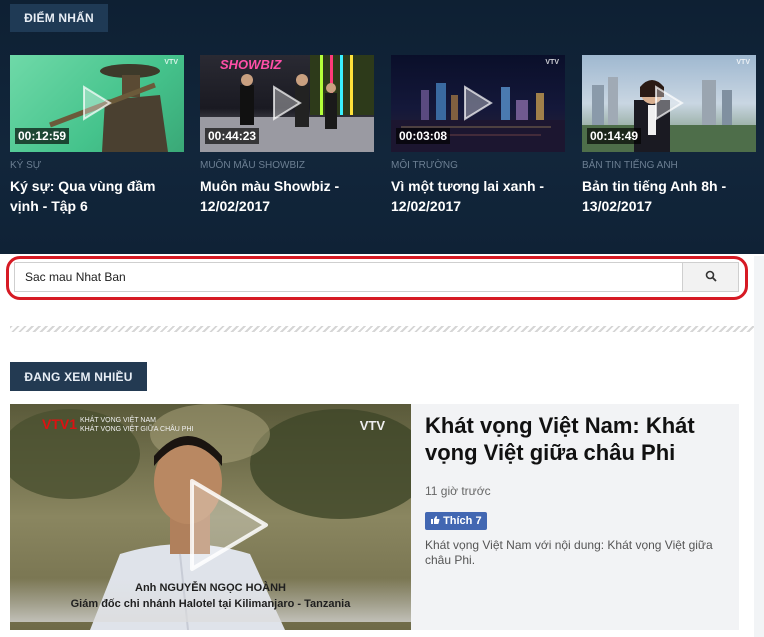  I want to click on featured-description: Khát vọng Việt Nam với nội dung, so click(569, 552).